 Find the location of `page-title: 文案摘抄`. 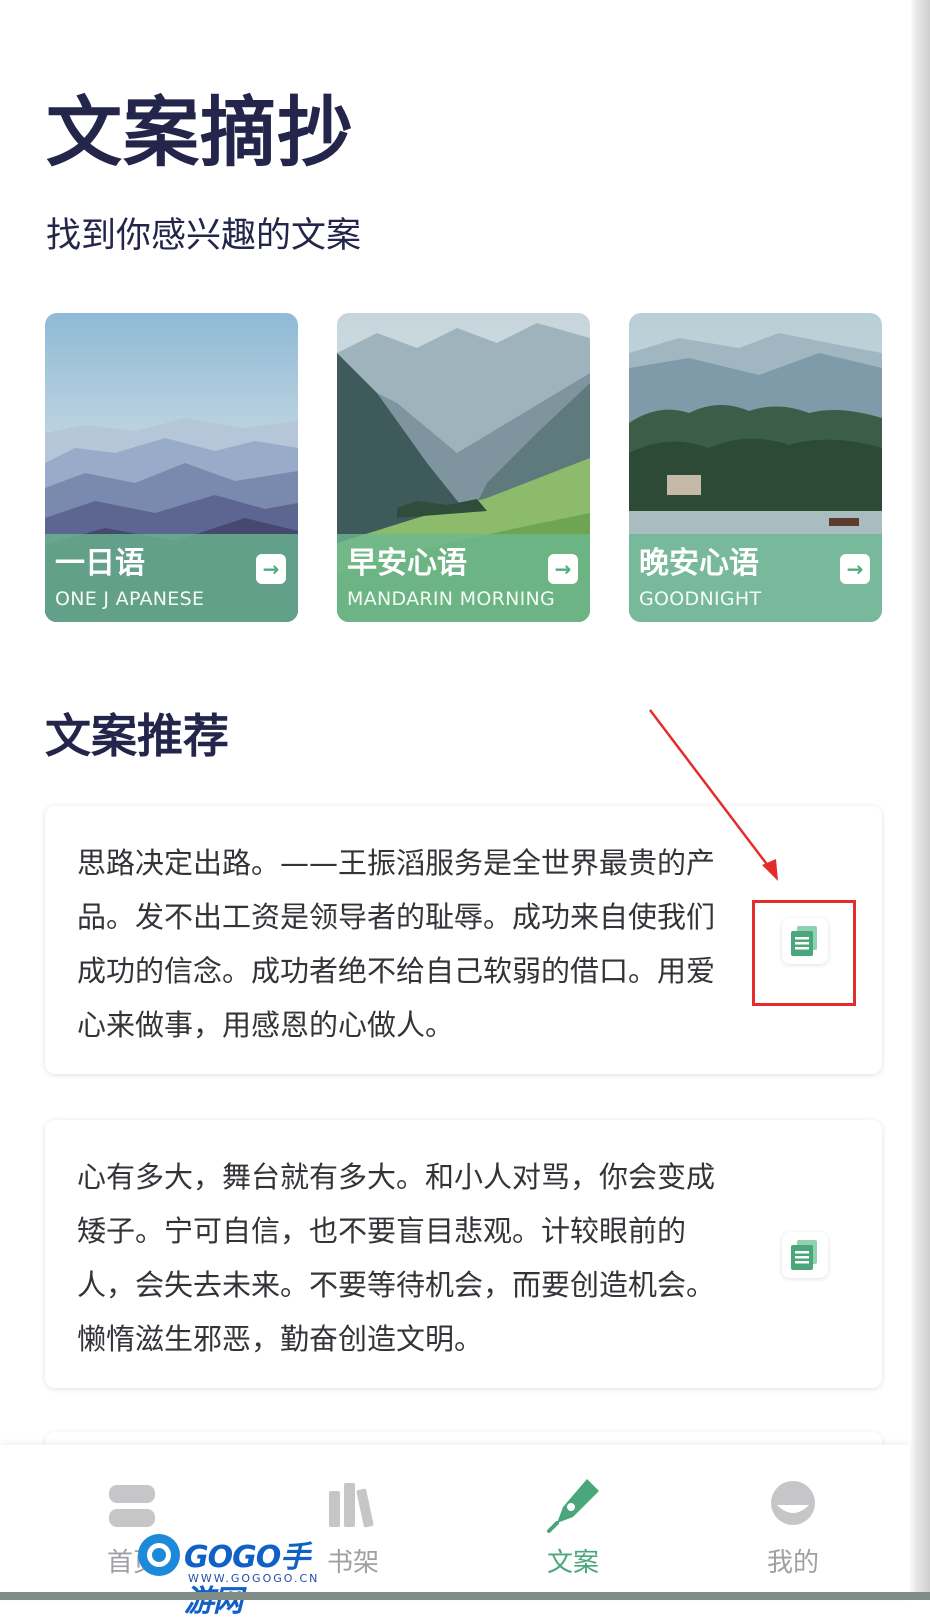

page-title: 文案摘抄 is located at coordinates (200, 132).